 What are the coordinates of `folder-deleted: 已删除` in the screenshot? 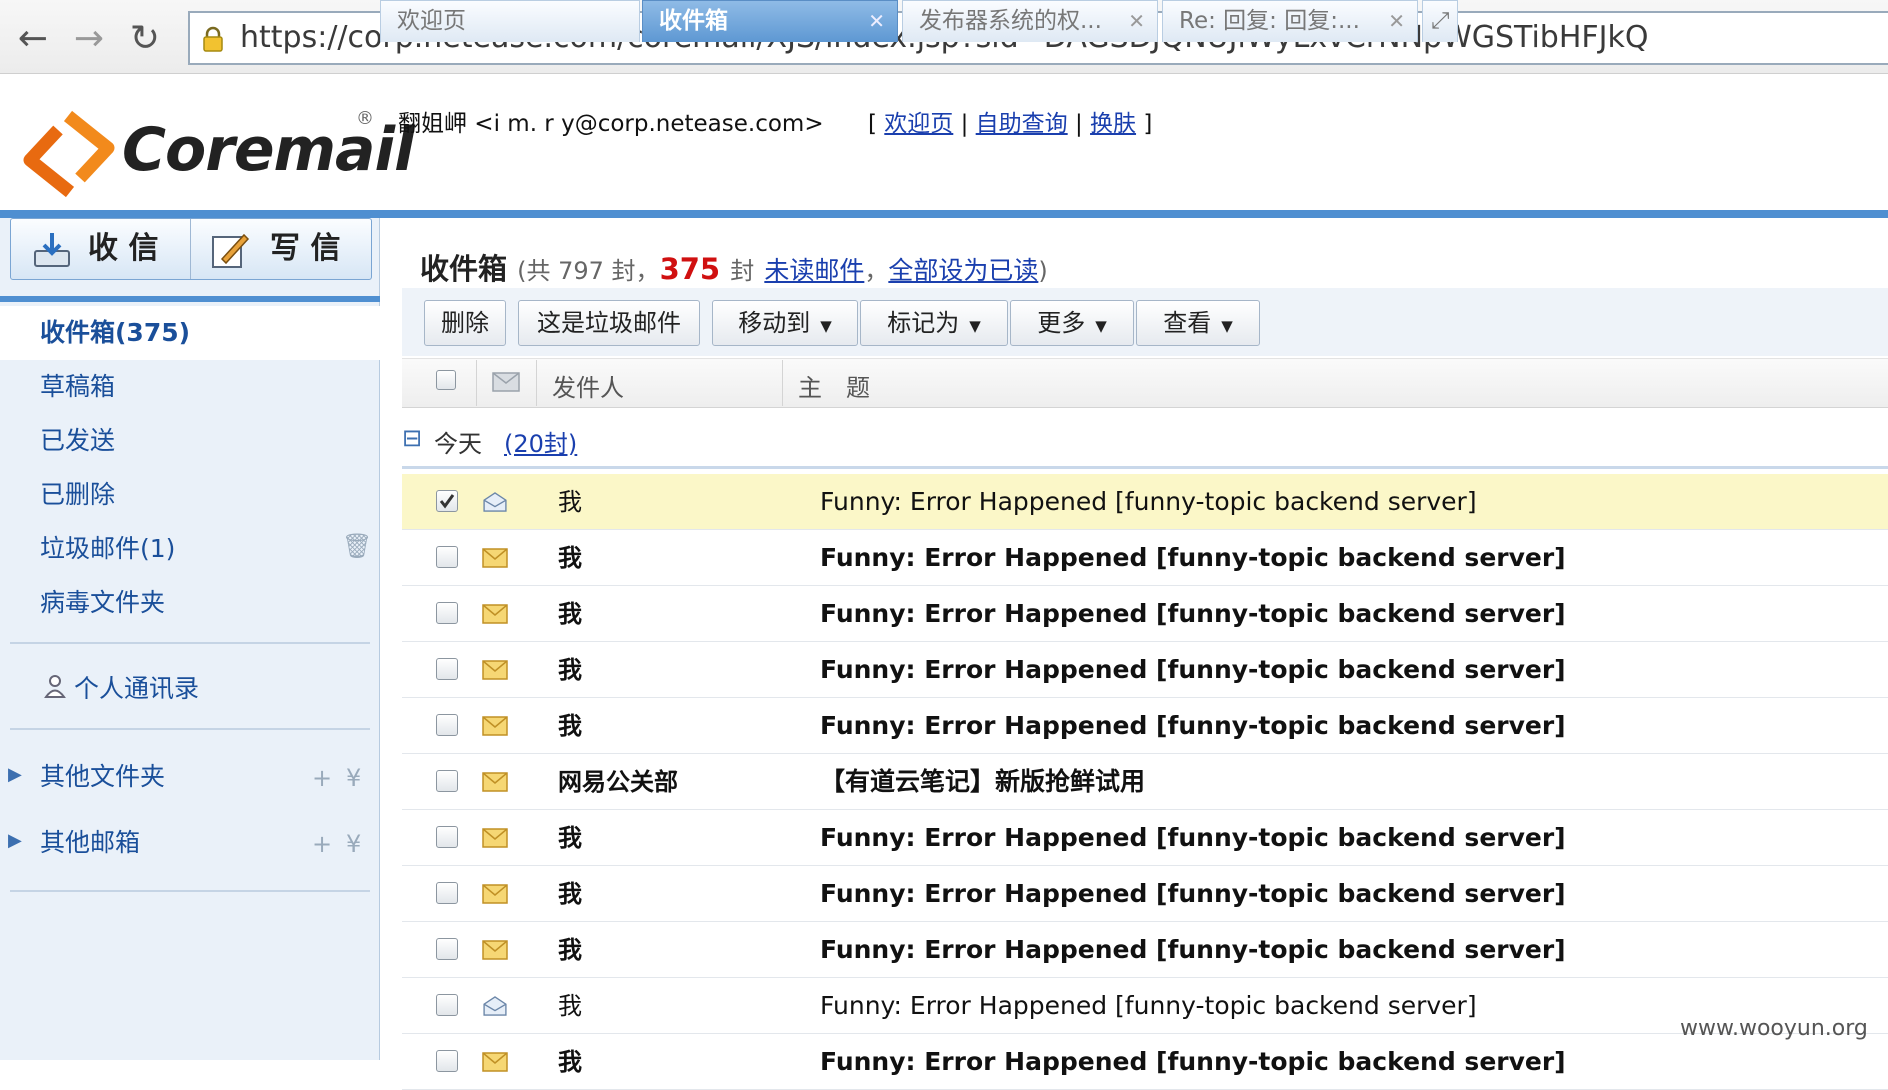 It's located at (190, 495).